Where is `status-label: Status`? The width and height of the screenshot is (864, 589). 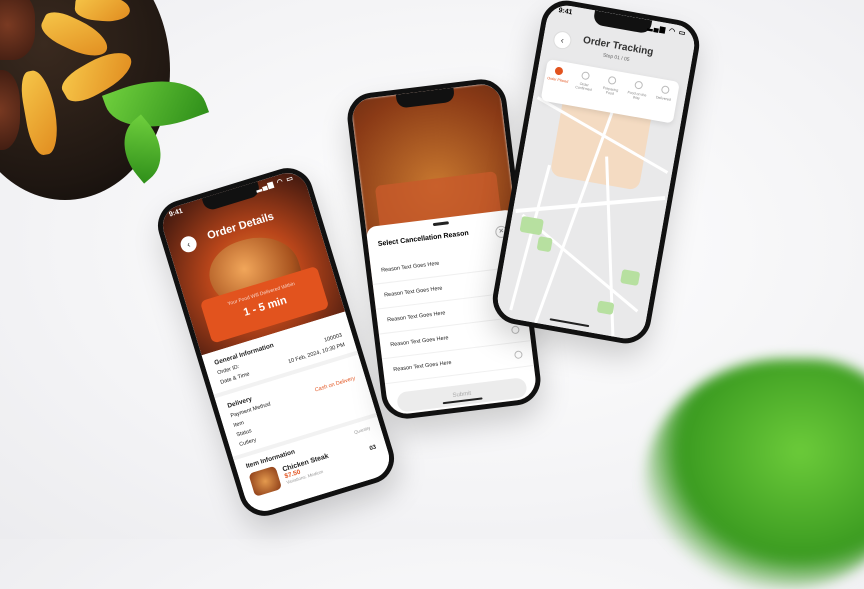
status-label: Status is located at coordinates (244, 433).